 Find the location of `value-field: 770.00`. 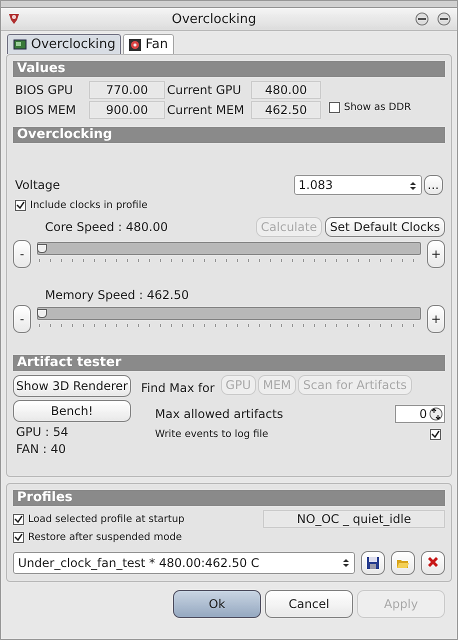

value-field: 770.00 is located at coordinates (127, 90).